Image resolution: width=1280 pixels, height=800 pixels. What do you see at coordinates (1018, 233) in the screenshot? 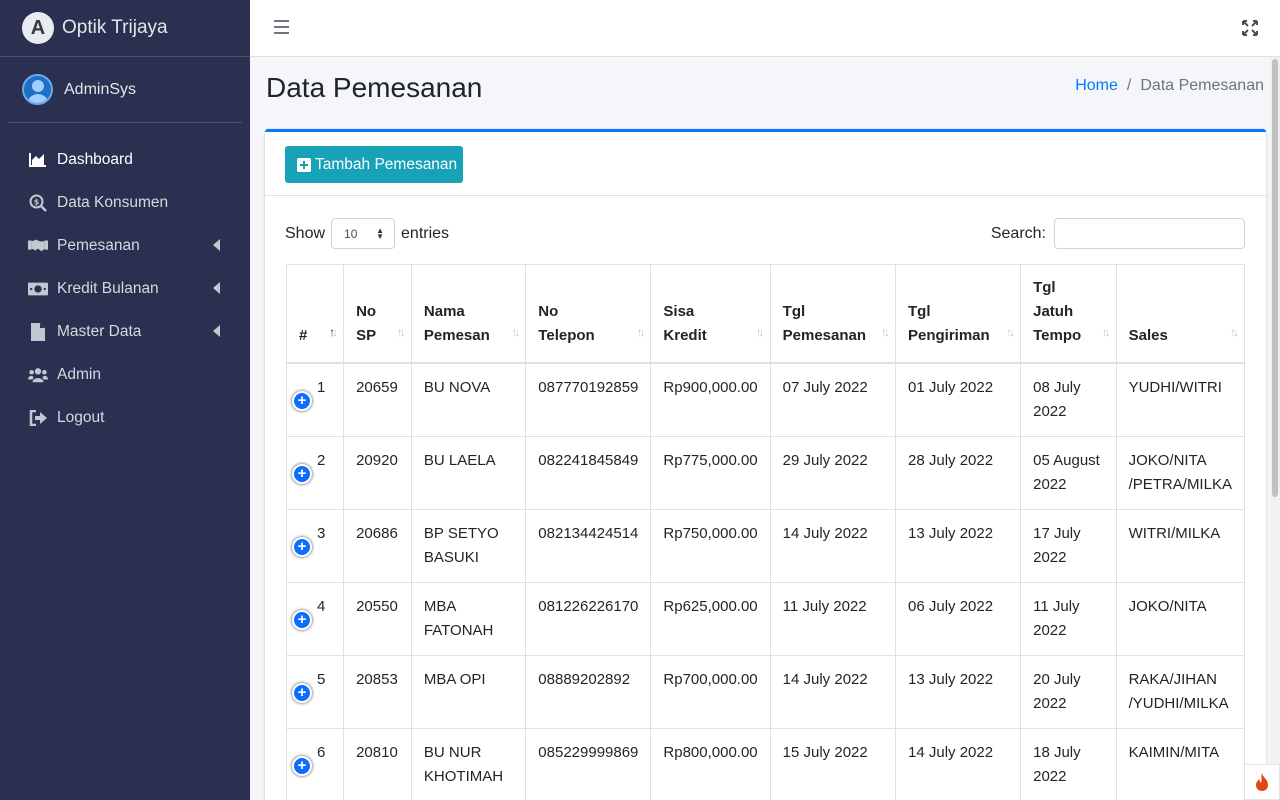
I see `search-label: Search:` at bounding box center [1018, 233].